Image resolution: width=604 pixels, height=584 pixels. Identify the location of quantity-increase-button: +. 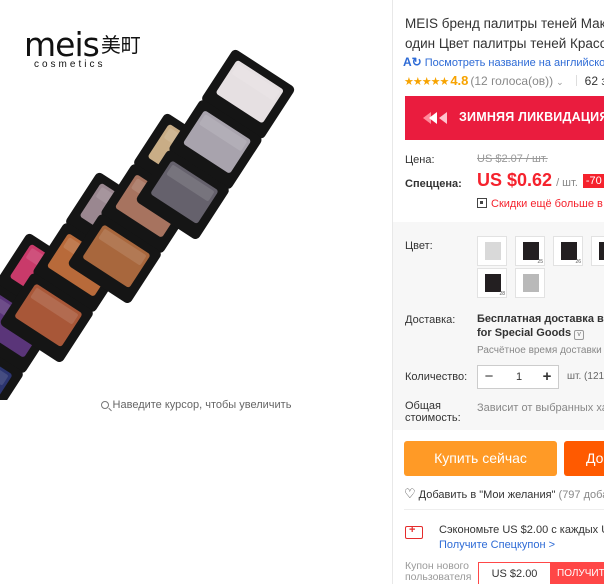
(547, 377).